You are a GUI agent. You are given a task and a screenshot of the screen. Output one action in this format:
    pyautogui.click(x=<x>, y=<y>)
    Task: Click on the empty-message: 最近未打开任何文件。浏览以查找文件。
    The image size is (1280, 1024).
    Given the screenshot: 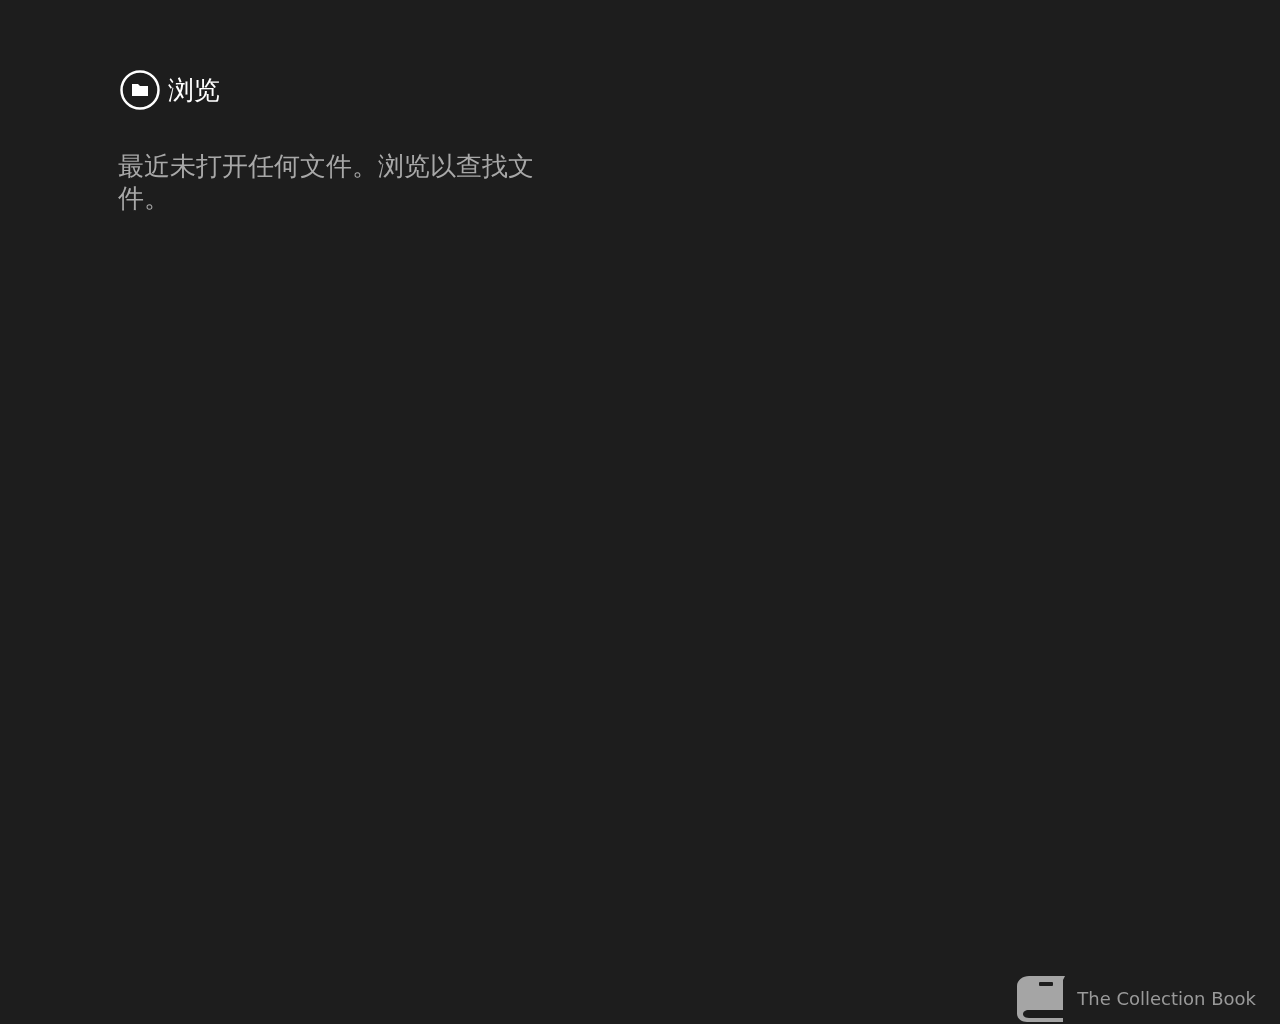 What is the action you would take?
    pyautogui.click(x=326, y=182)
    